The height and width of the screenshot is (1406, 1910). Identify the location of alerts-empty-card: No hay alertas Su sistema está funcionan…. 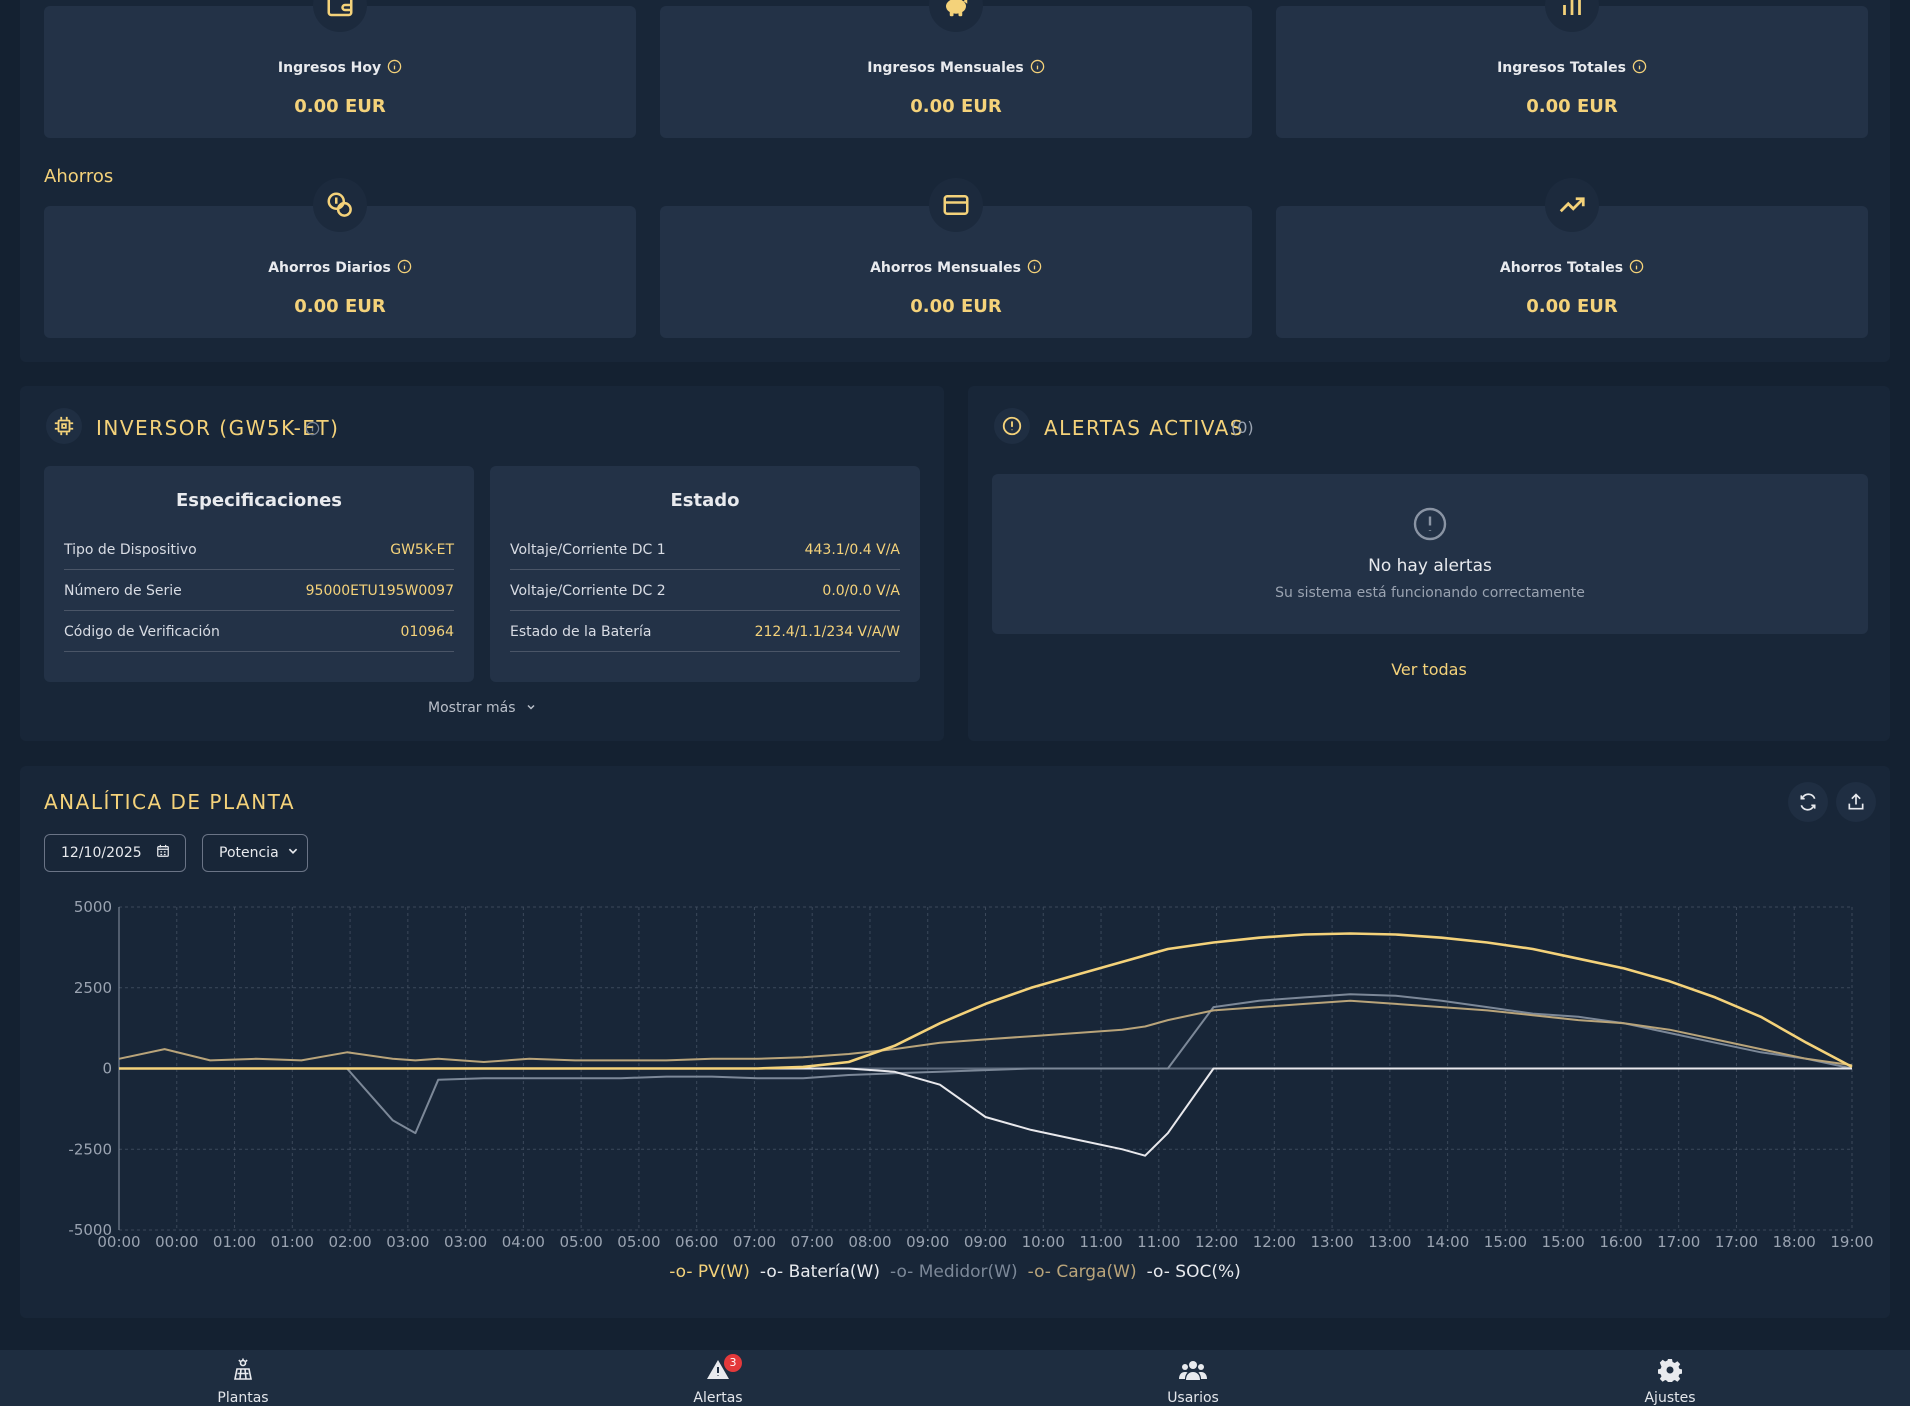
(1430, 554).